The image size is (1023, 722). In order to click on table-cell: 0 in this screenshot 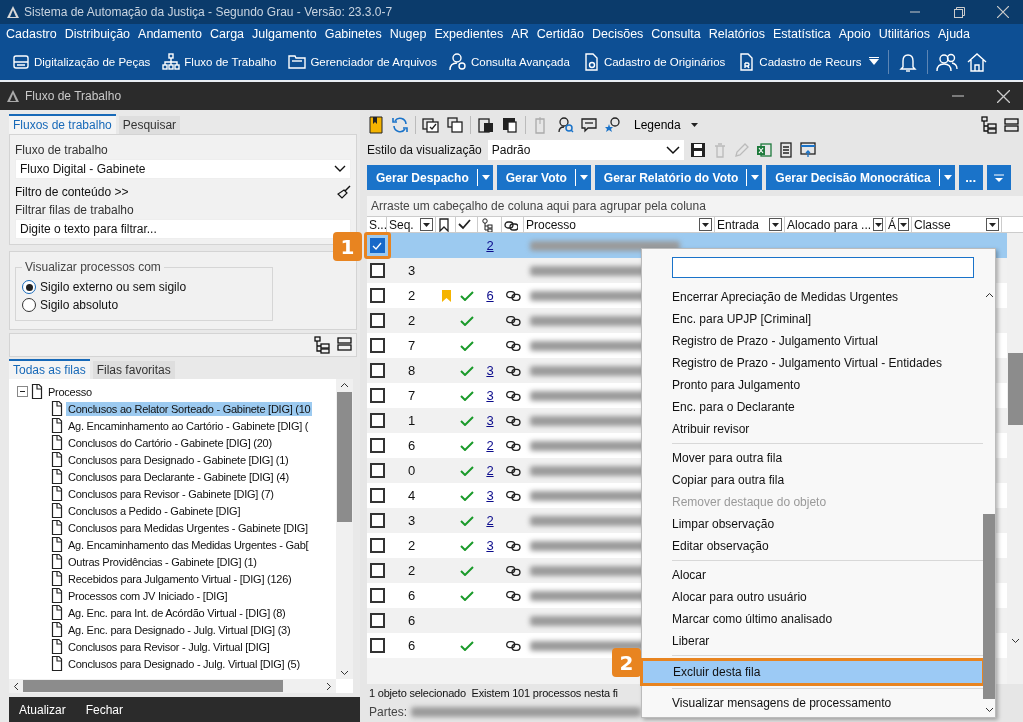, I will do `click(411, 470)`.